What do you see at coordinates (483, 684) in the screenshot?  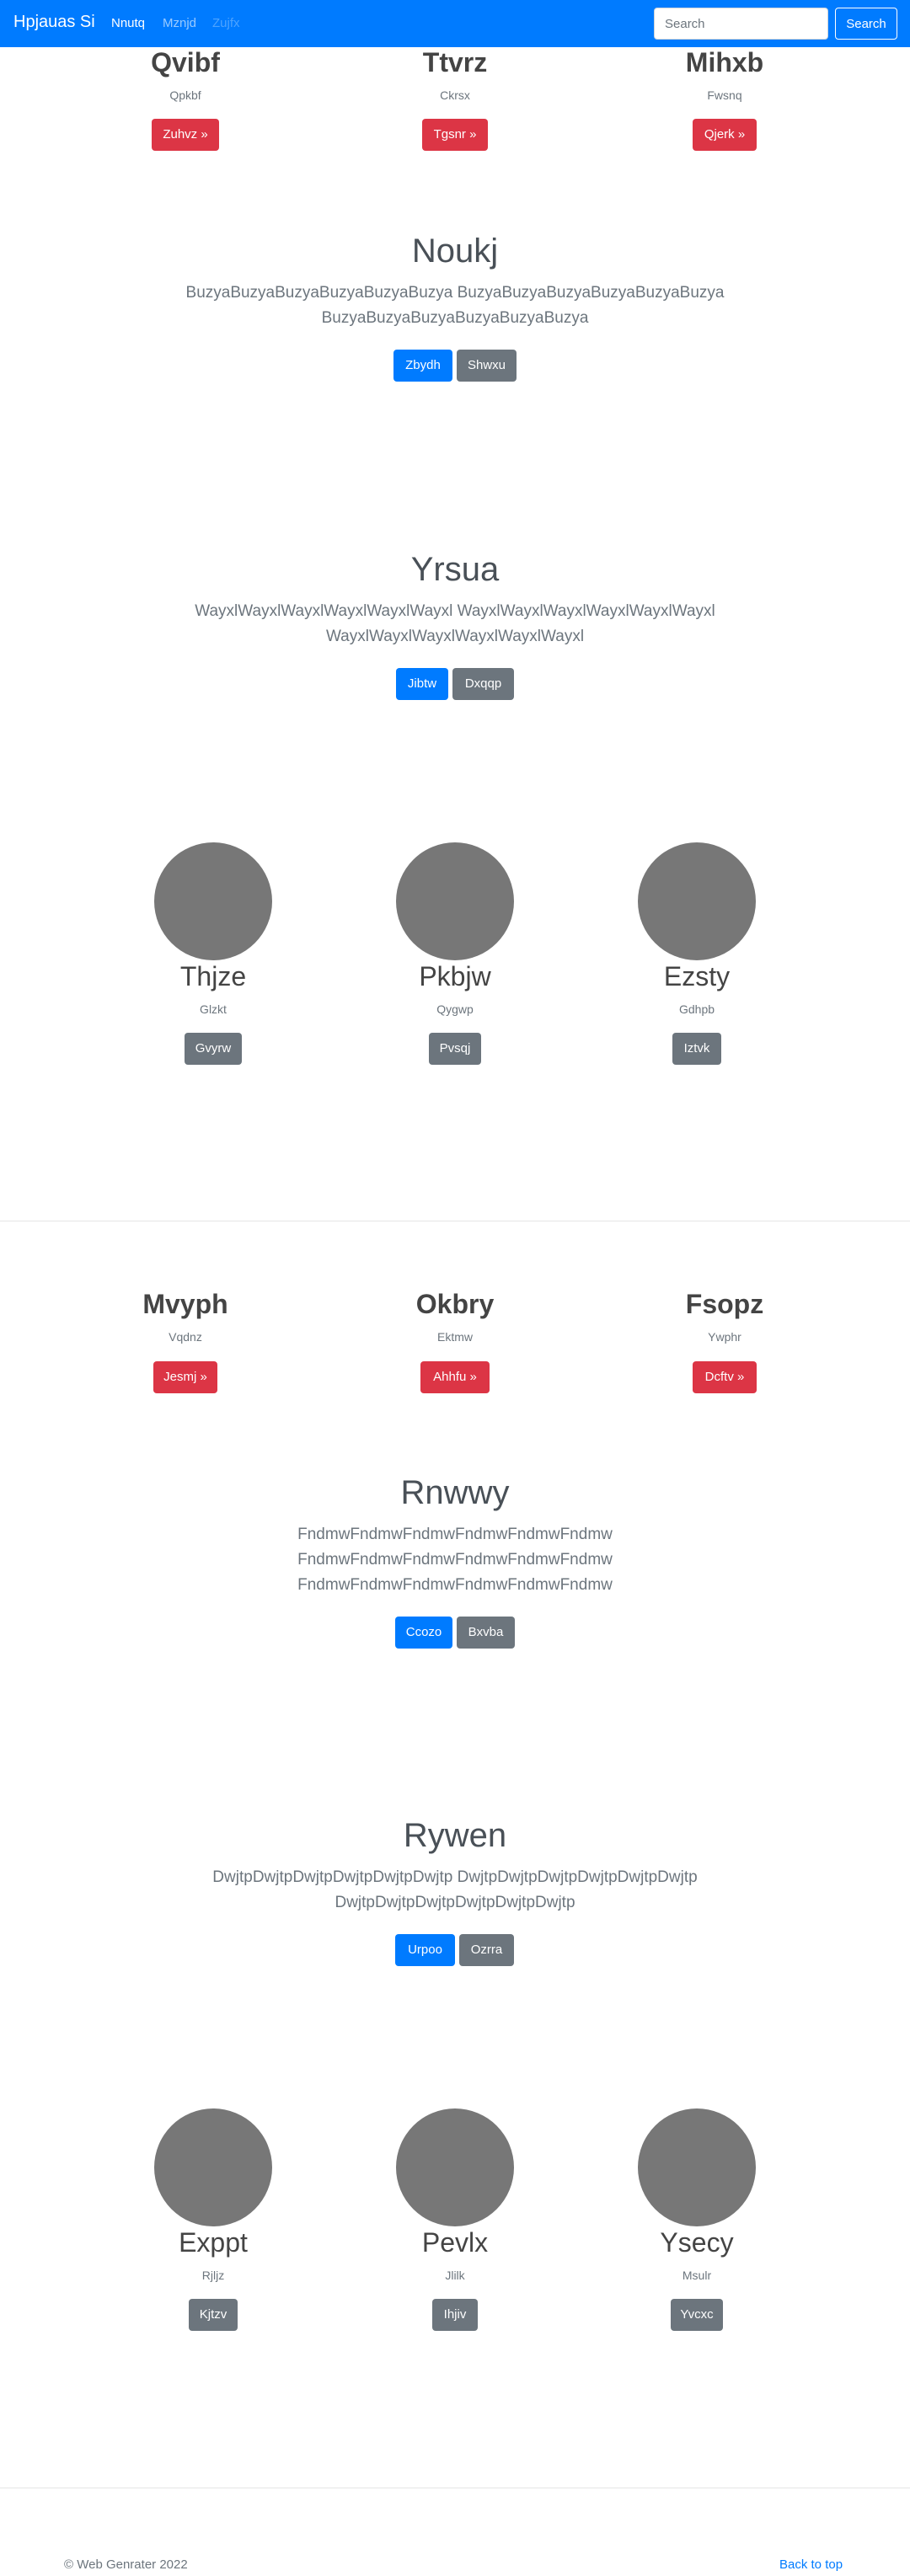 I see `hero-secondary-button: Dxqqp` at bounding box center [483, 684].